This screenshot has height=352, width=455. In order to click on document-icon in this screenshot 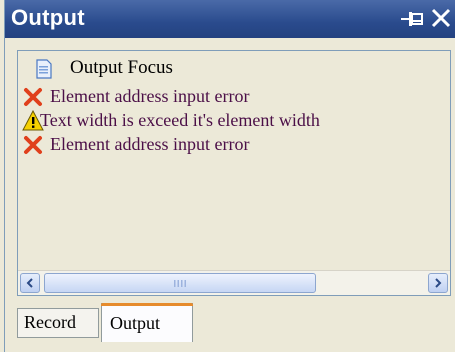, I will do `click(44, 69)`.